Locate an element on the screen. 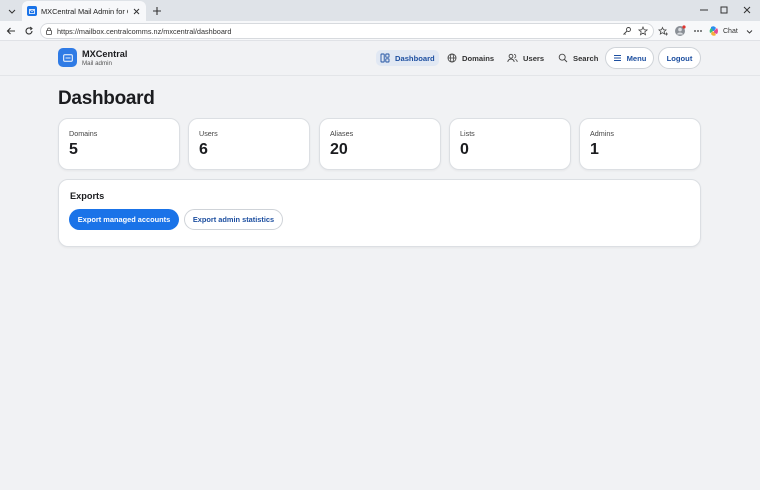  stat-card-users: Users 6 is located at coordinates (249, 144).